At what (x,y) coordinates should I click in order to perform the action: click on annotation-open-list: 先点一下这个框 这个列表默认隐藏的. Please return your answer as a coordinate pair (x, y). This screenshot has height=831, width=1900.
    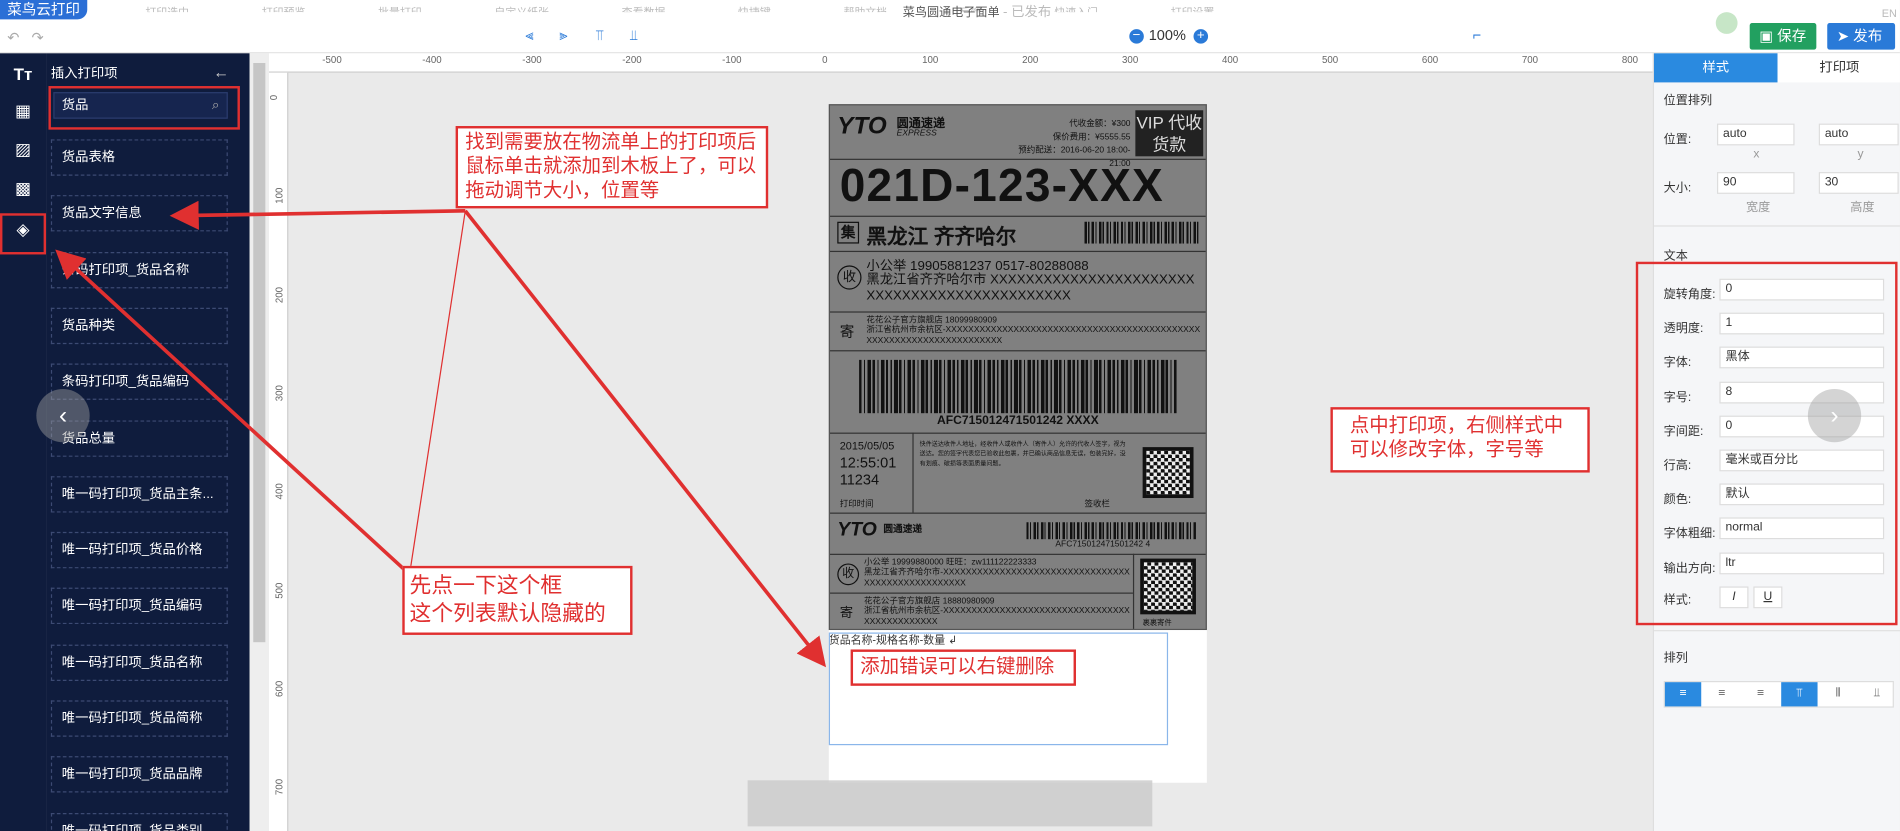
    Looking at the image, I should click on (517, 600).